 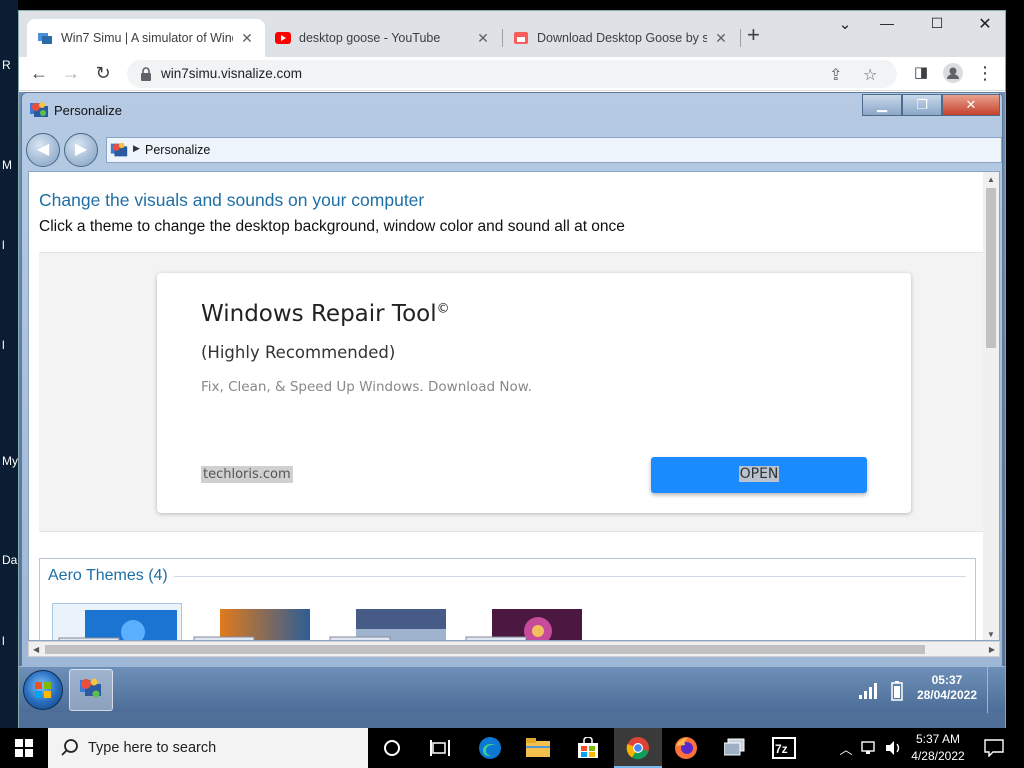 What do you see at coordinates (512, 689) in the screenshot?
I see `win7-taskbar: 05:37 28/04/2022` at bounding box center [512, 689].